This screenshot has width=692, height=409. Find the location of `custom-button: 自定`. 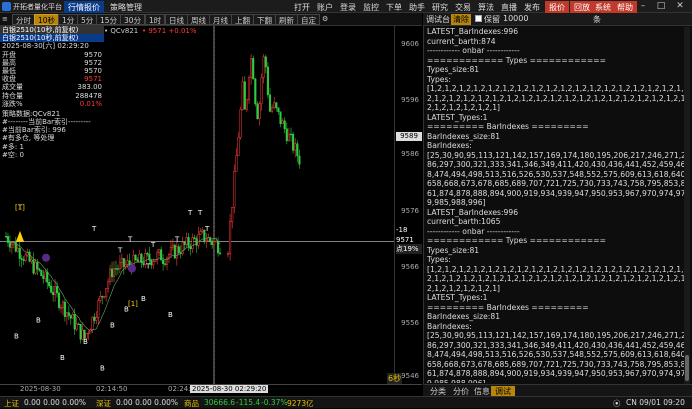

custom-button: 自定 is located at coordinates (308, 19).